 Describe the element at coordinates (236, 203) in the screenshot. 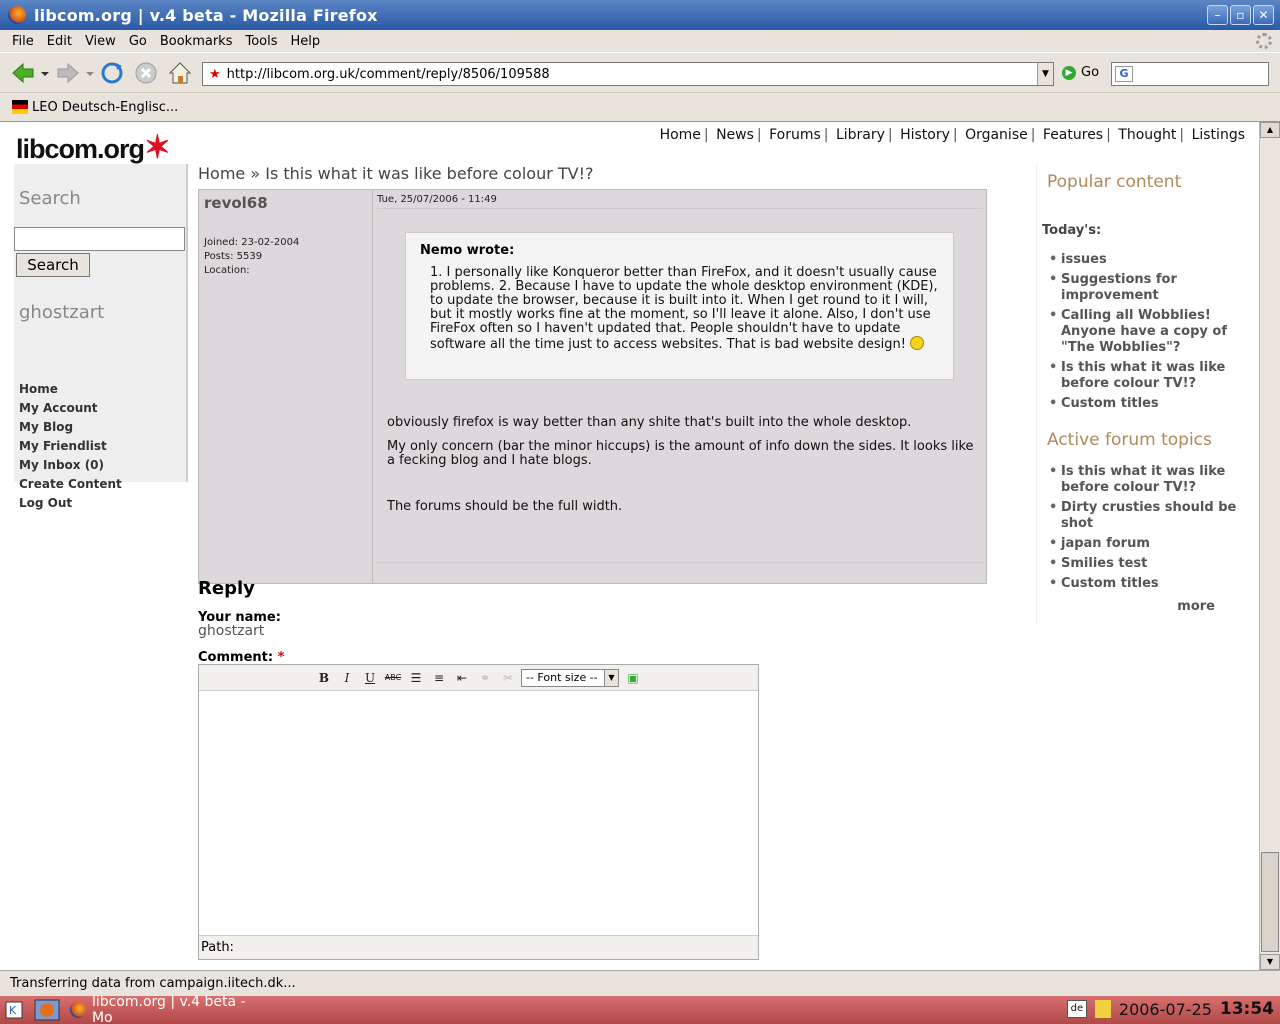

I see `comment-author: revol68` at that location.